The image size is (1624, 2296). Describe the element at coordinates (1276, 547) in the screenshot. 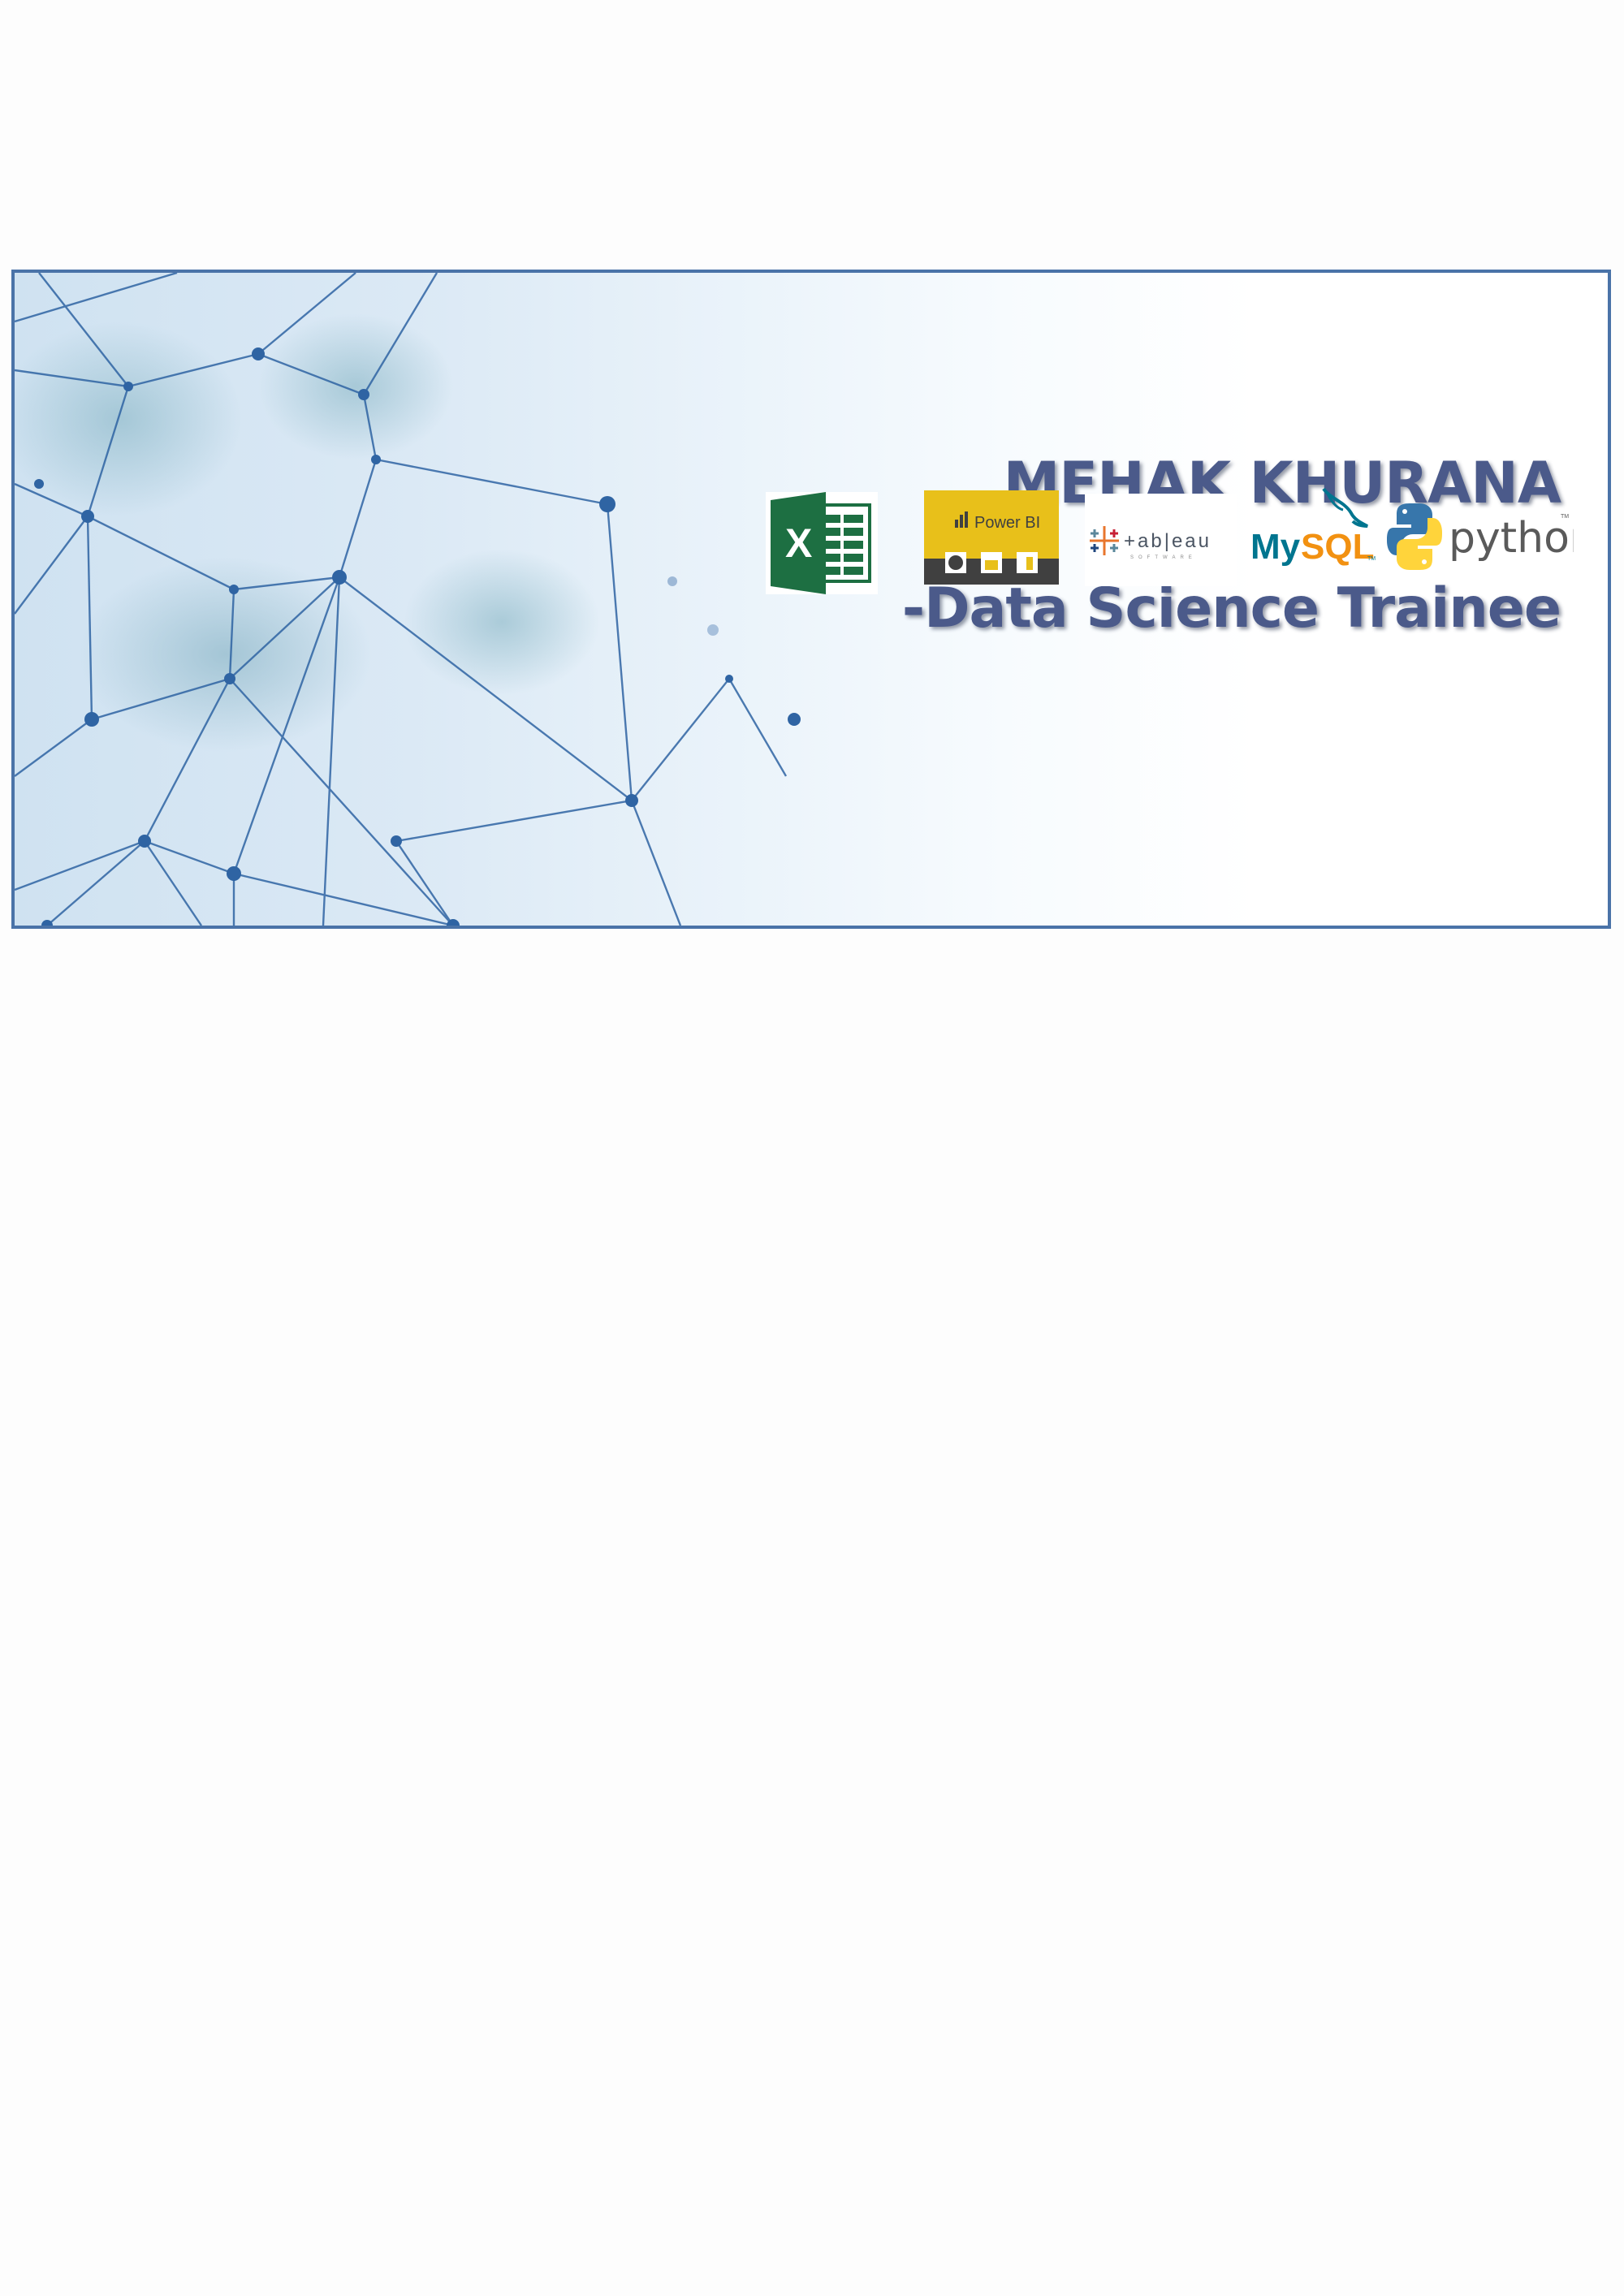

I see `mysql-label-my: My` at that location.